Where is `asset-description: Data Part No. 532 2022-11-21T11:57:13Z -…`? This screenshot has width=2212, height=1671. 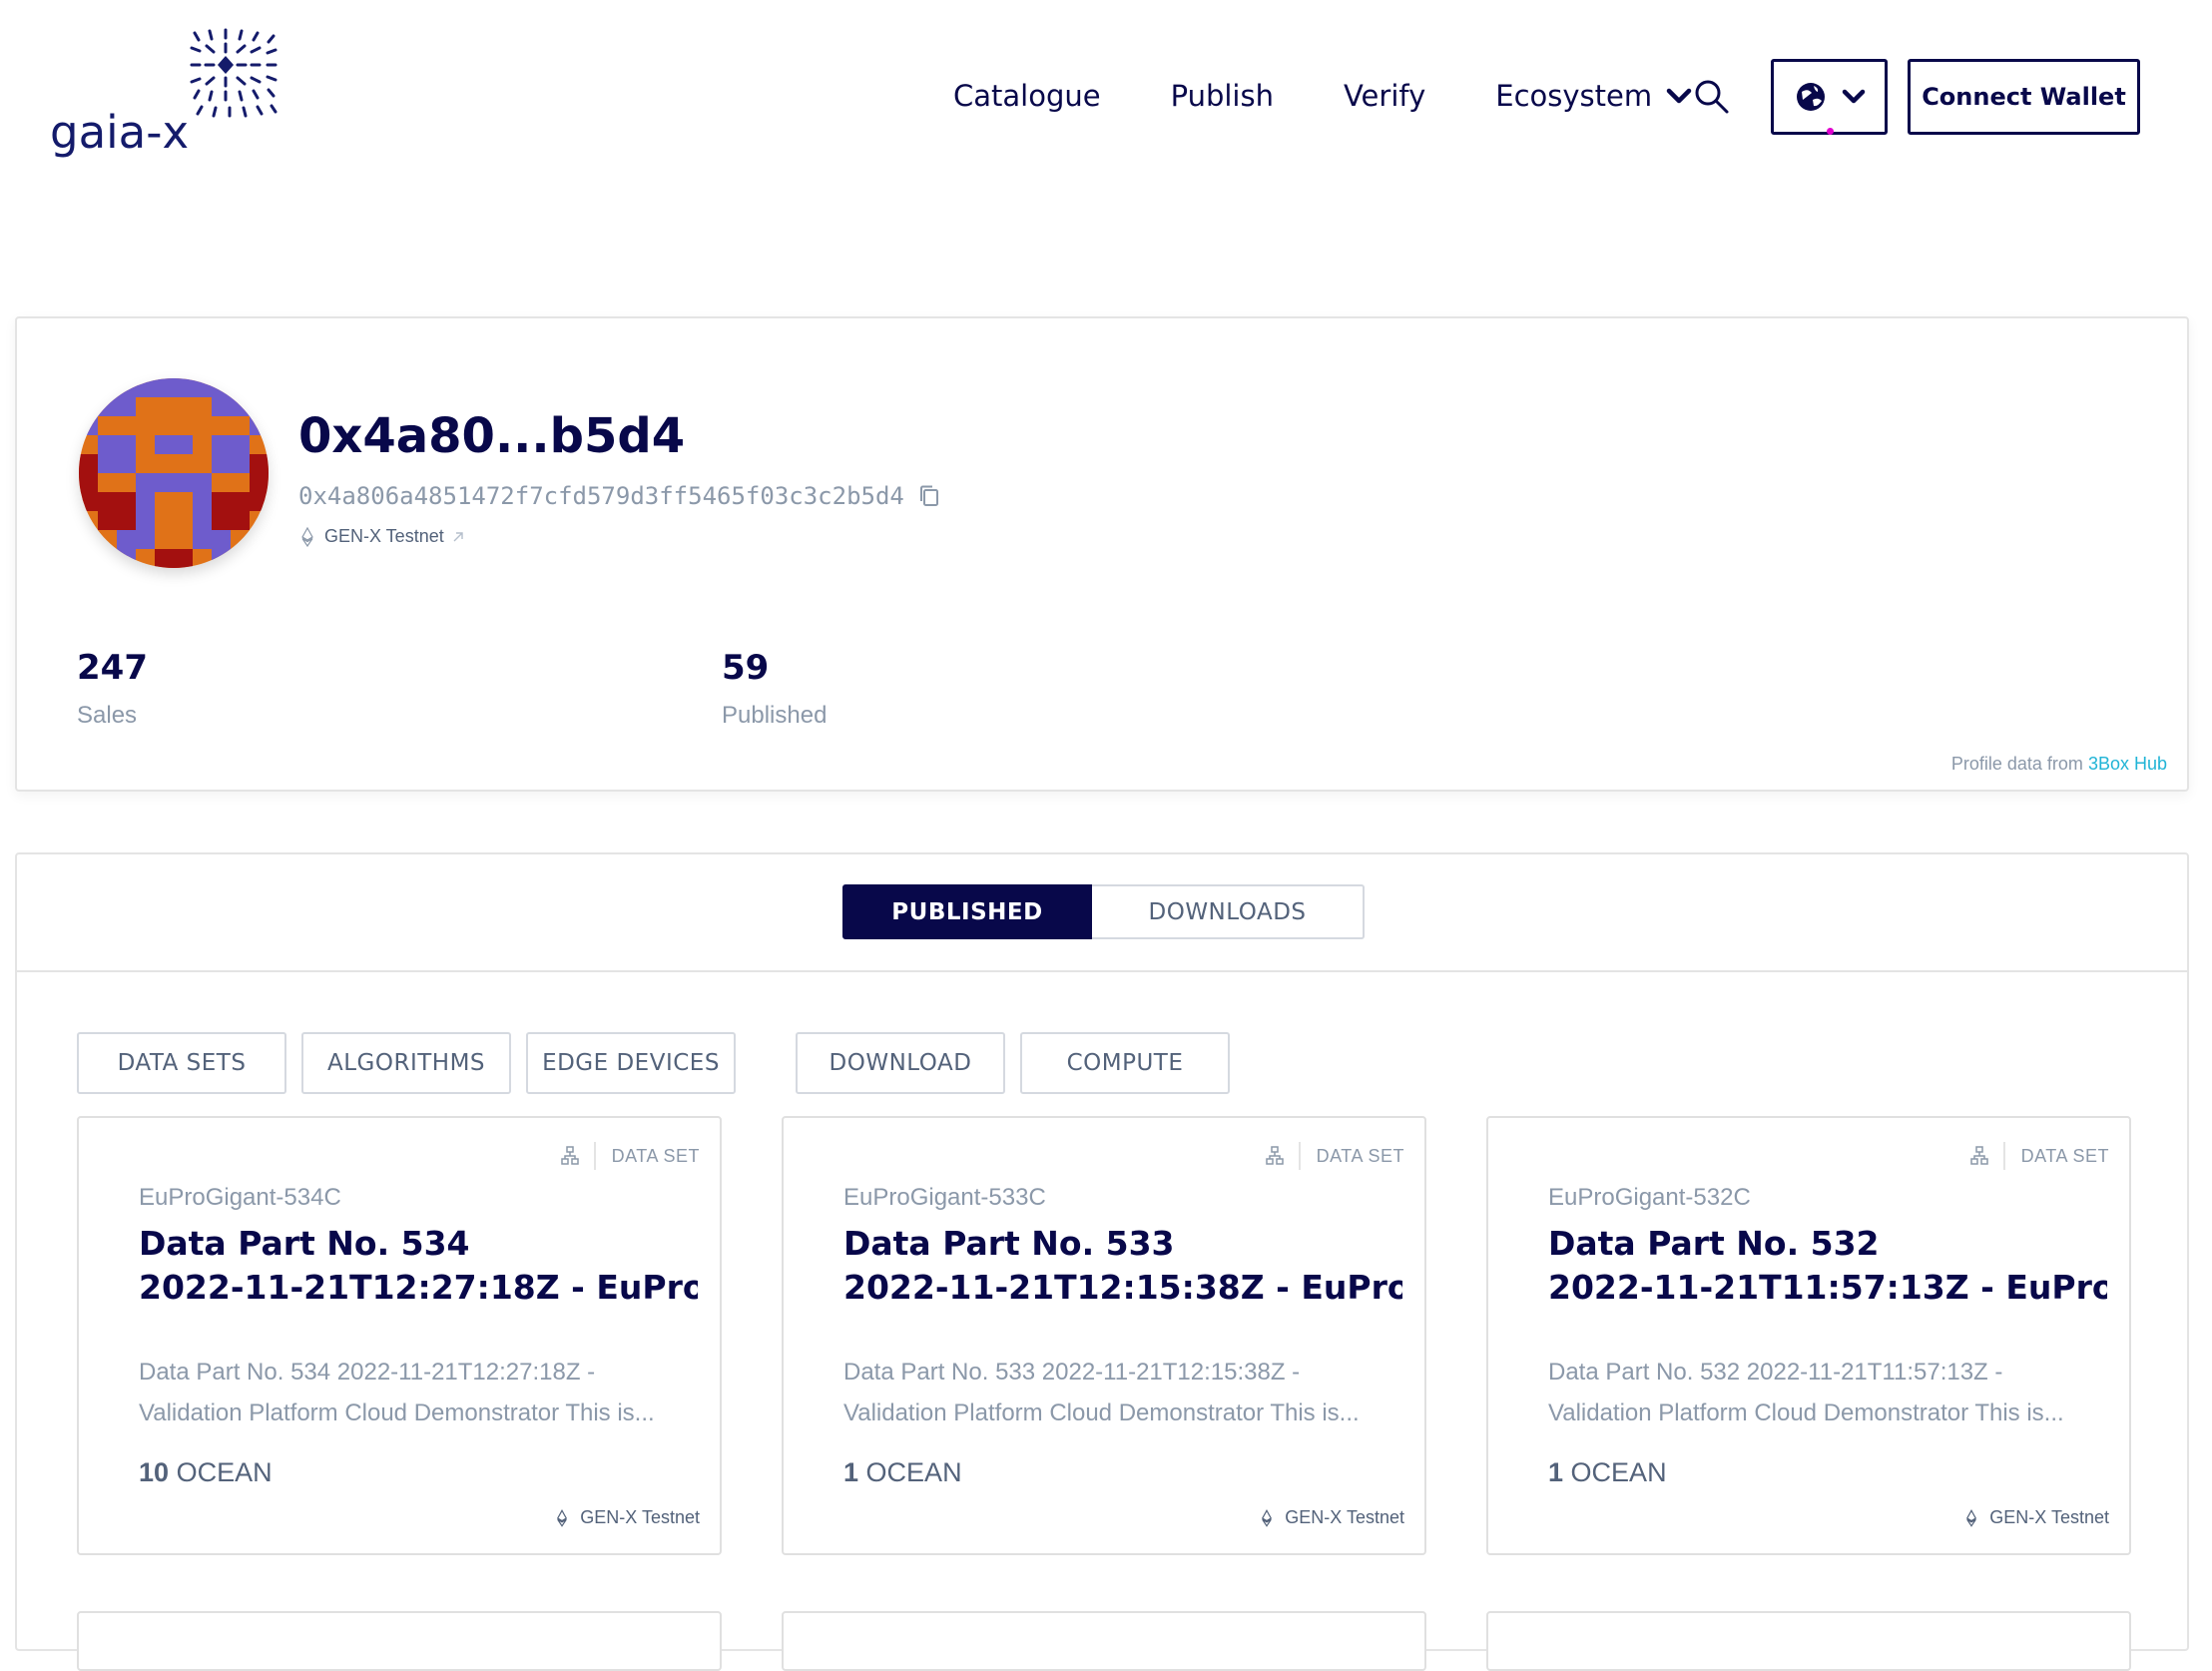
asset-description: Data Part No. 532 2022-11-21T11:57:13Z -… is located at coordinates (1827, 1392).